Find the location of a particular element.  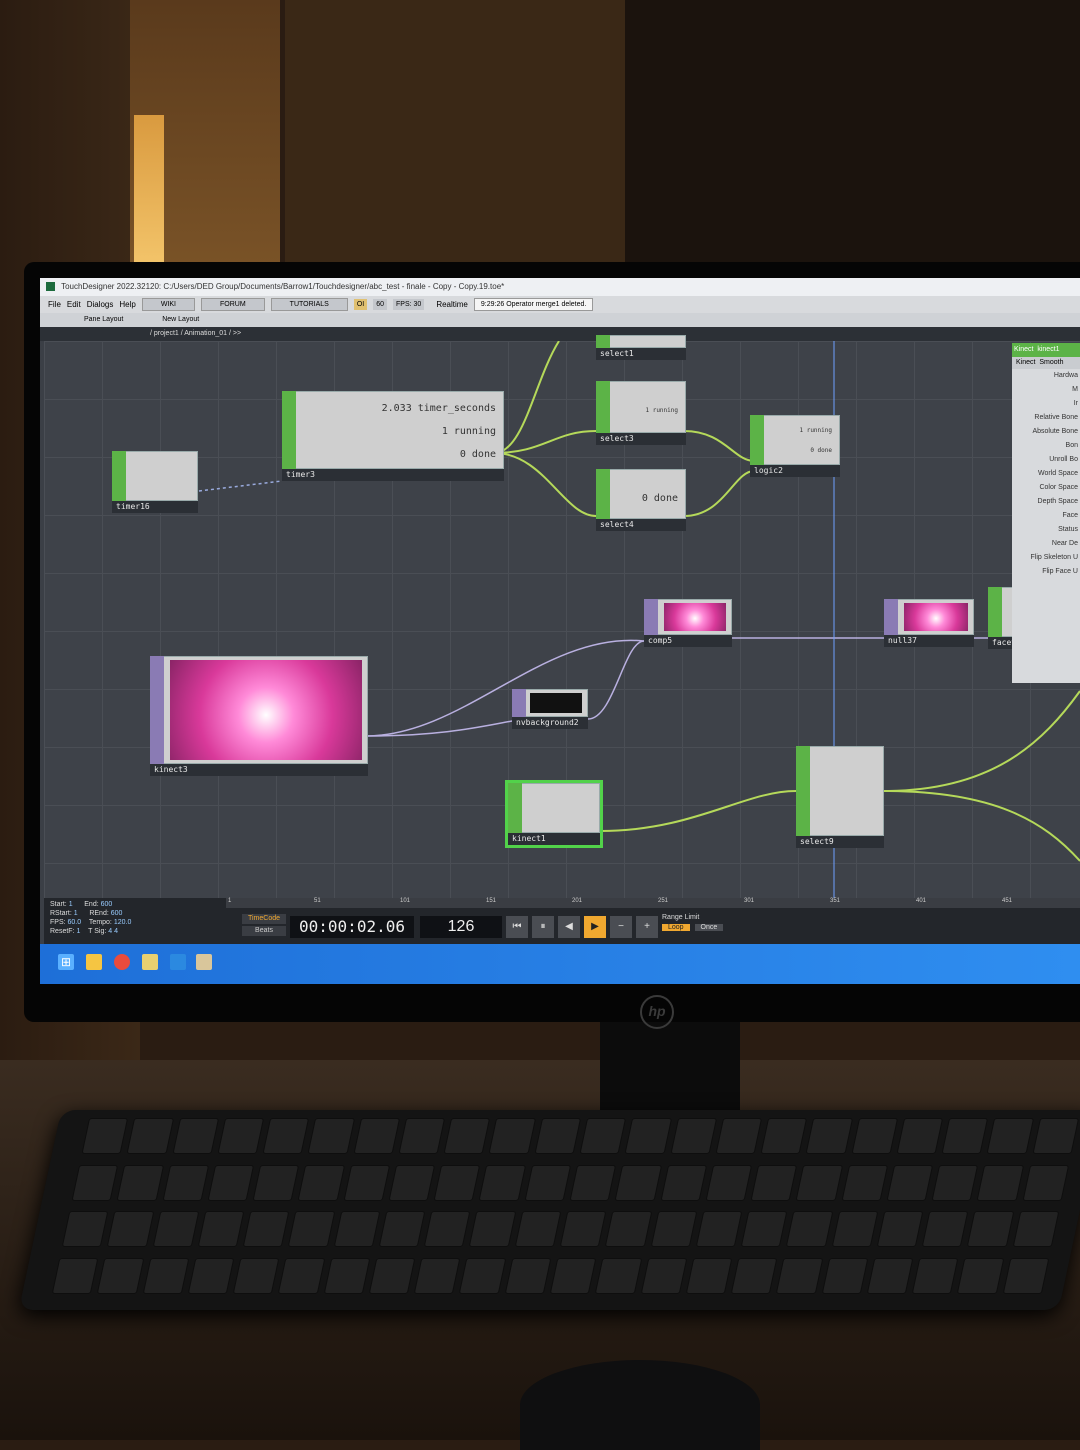

fps-value: 60.0 is located at coordinates (75, 922).